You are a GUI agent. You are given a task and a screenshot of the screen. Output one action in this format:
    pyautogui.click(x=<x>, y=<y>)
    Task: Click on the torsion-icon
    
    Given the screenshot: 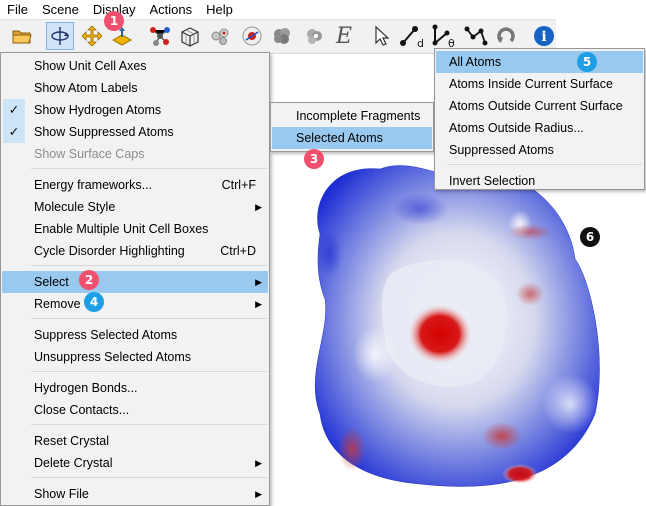 What is the action you would take?
    pyautogui.click(x=476, y=36)
    